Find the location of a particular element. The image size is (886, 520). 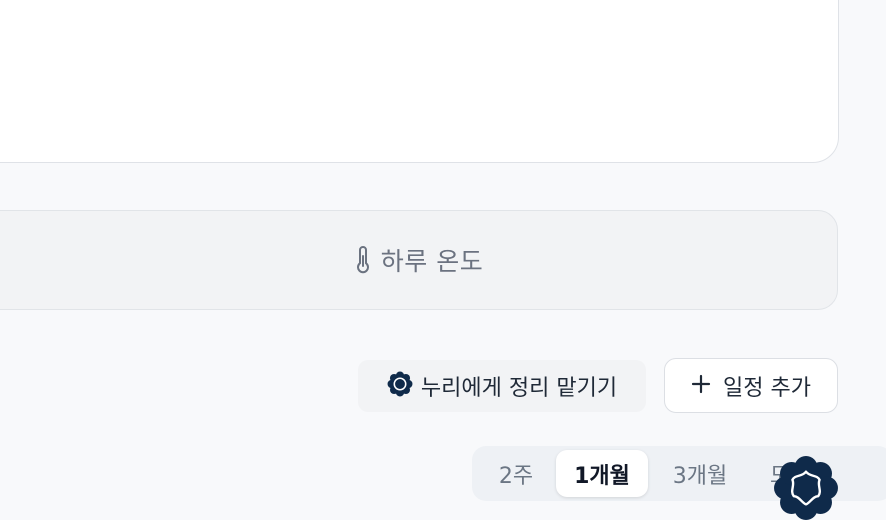

tab-3-months: 3개월 is located at coordinates (700, 473).